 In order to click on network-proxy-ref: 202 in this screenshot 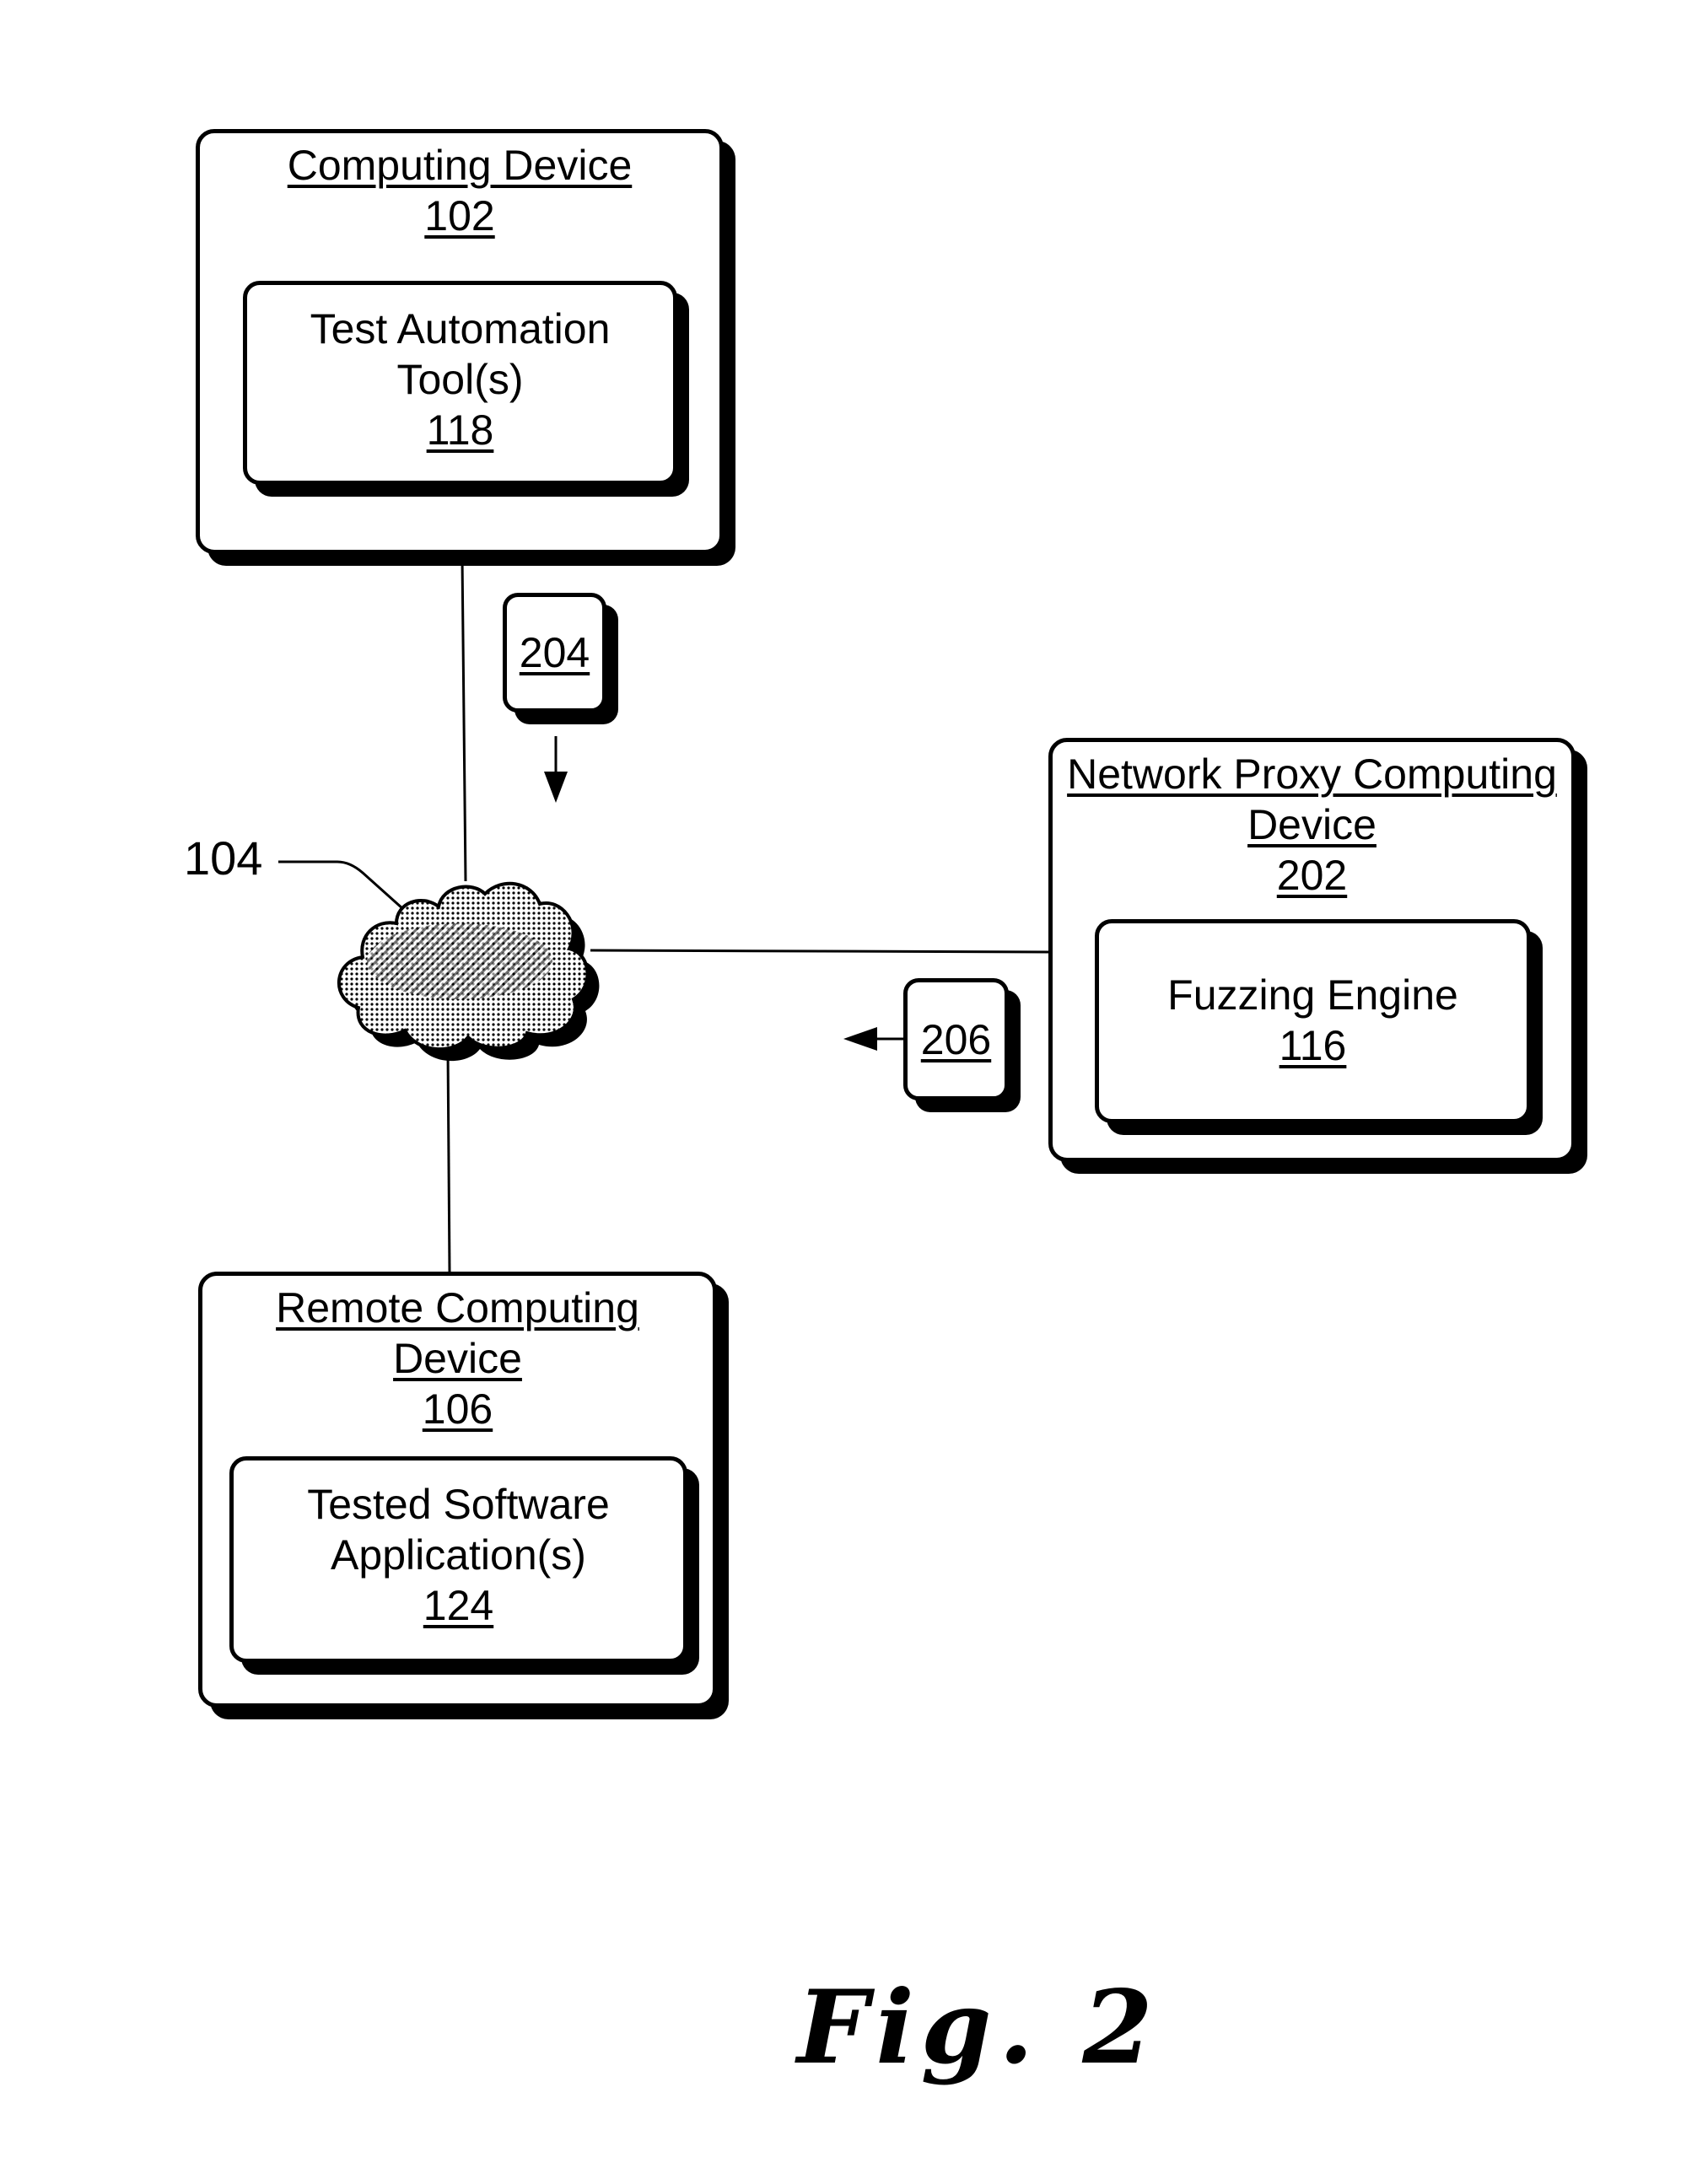, I will do `click(1312, 875)`.